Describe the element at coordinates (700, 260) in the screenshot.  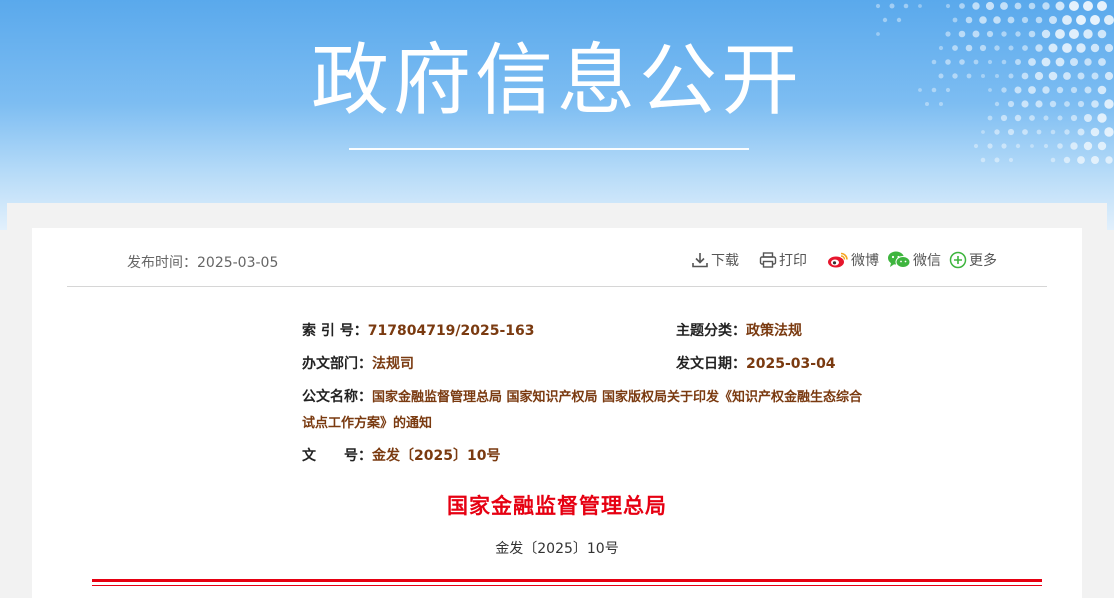
I see `download-icon` at that location.